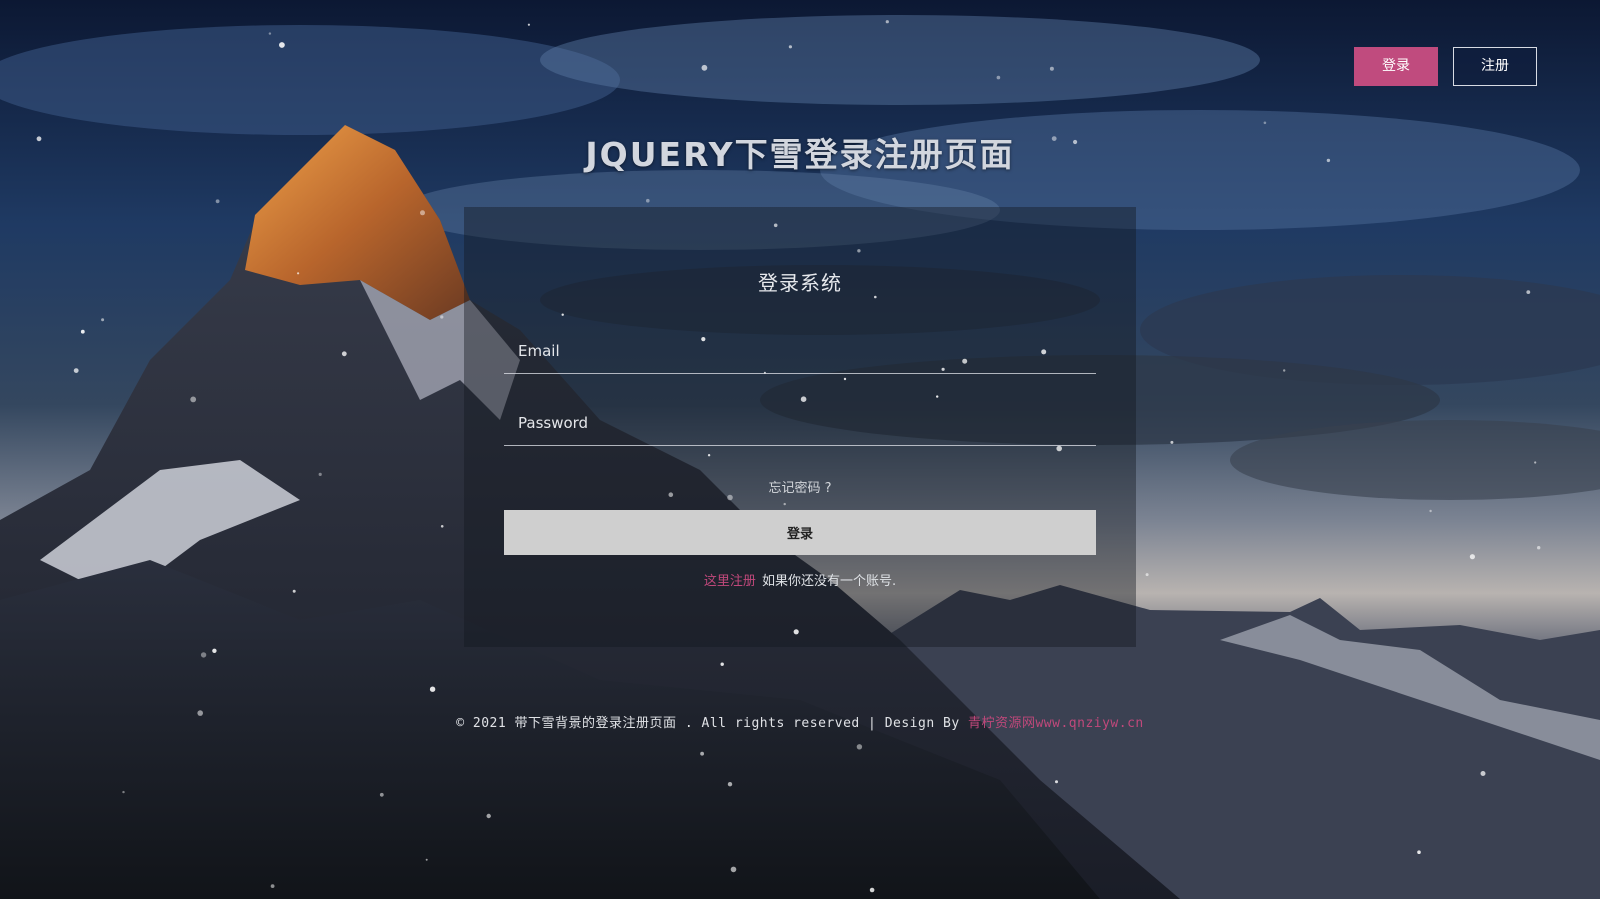  I want to click on header-register-button: 注册, so click(1495, 66).